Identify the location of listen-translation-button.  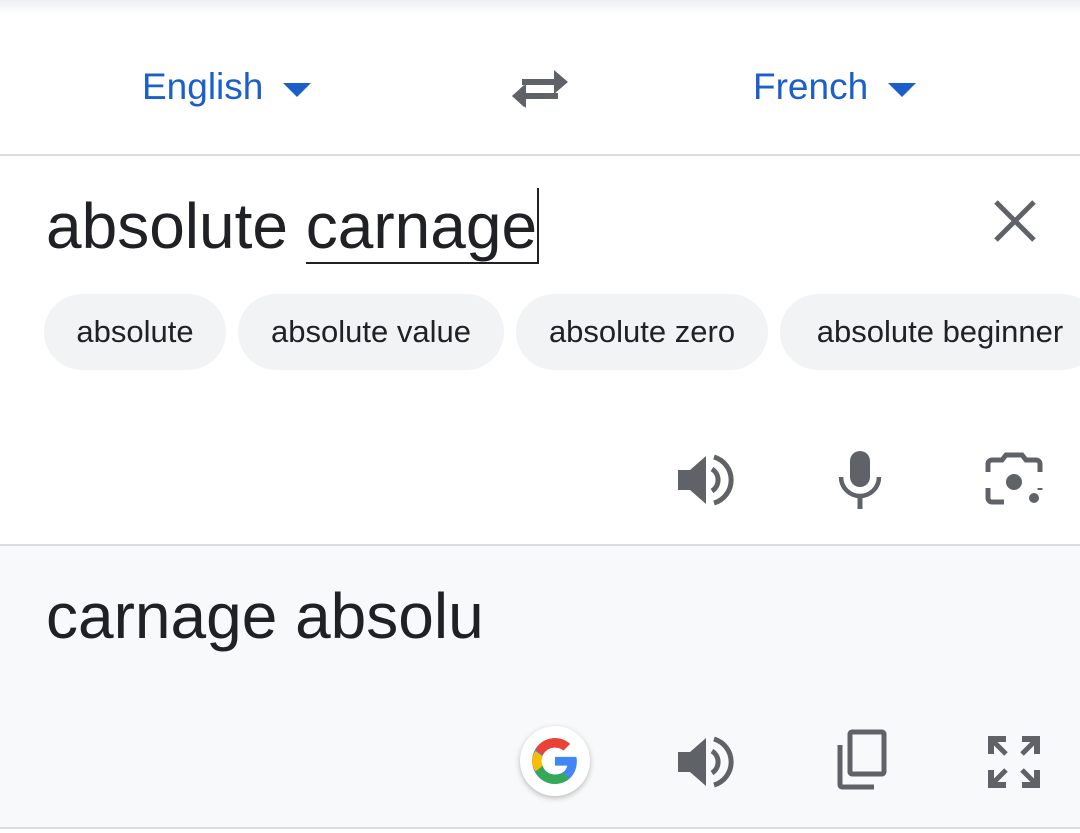
(706, 762).